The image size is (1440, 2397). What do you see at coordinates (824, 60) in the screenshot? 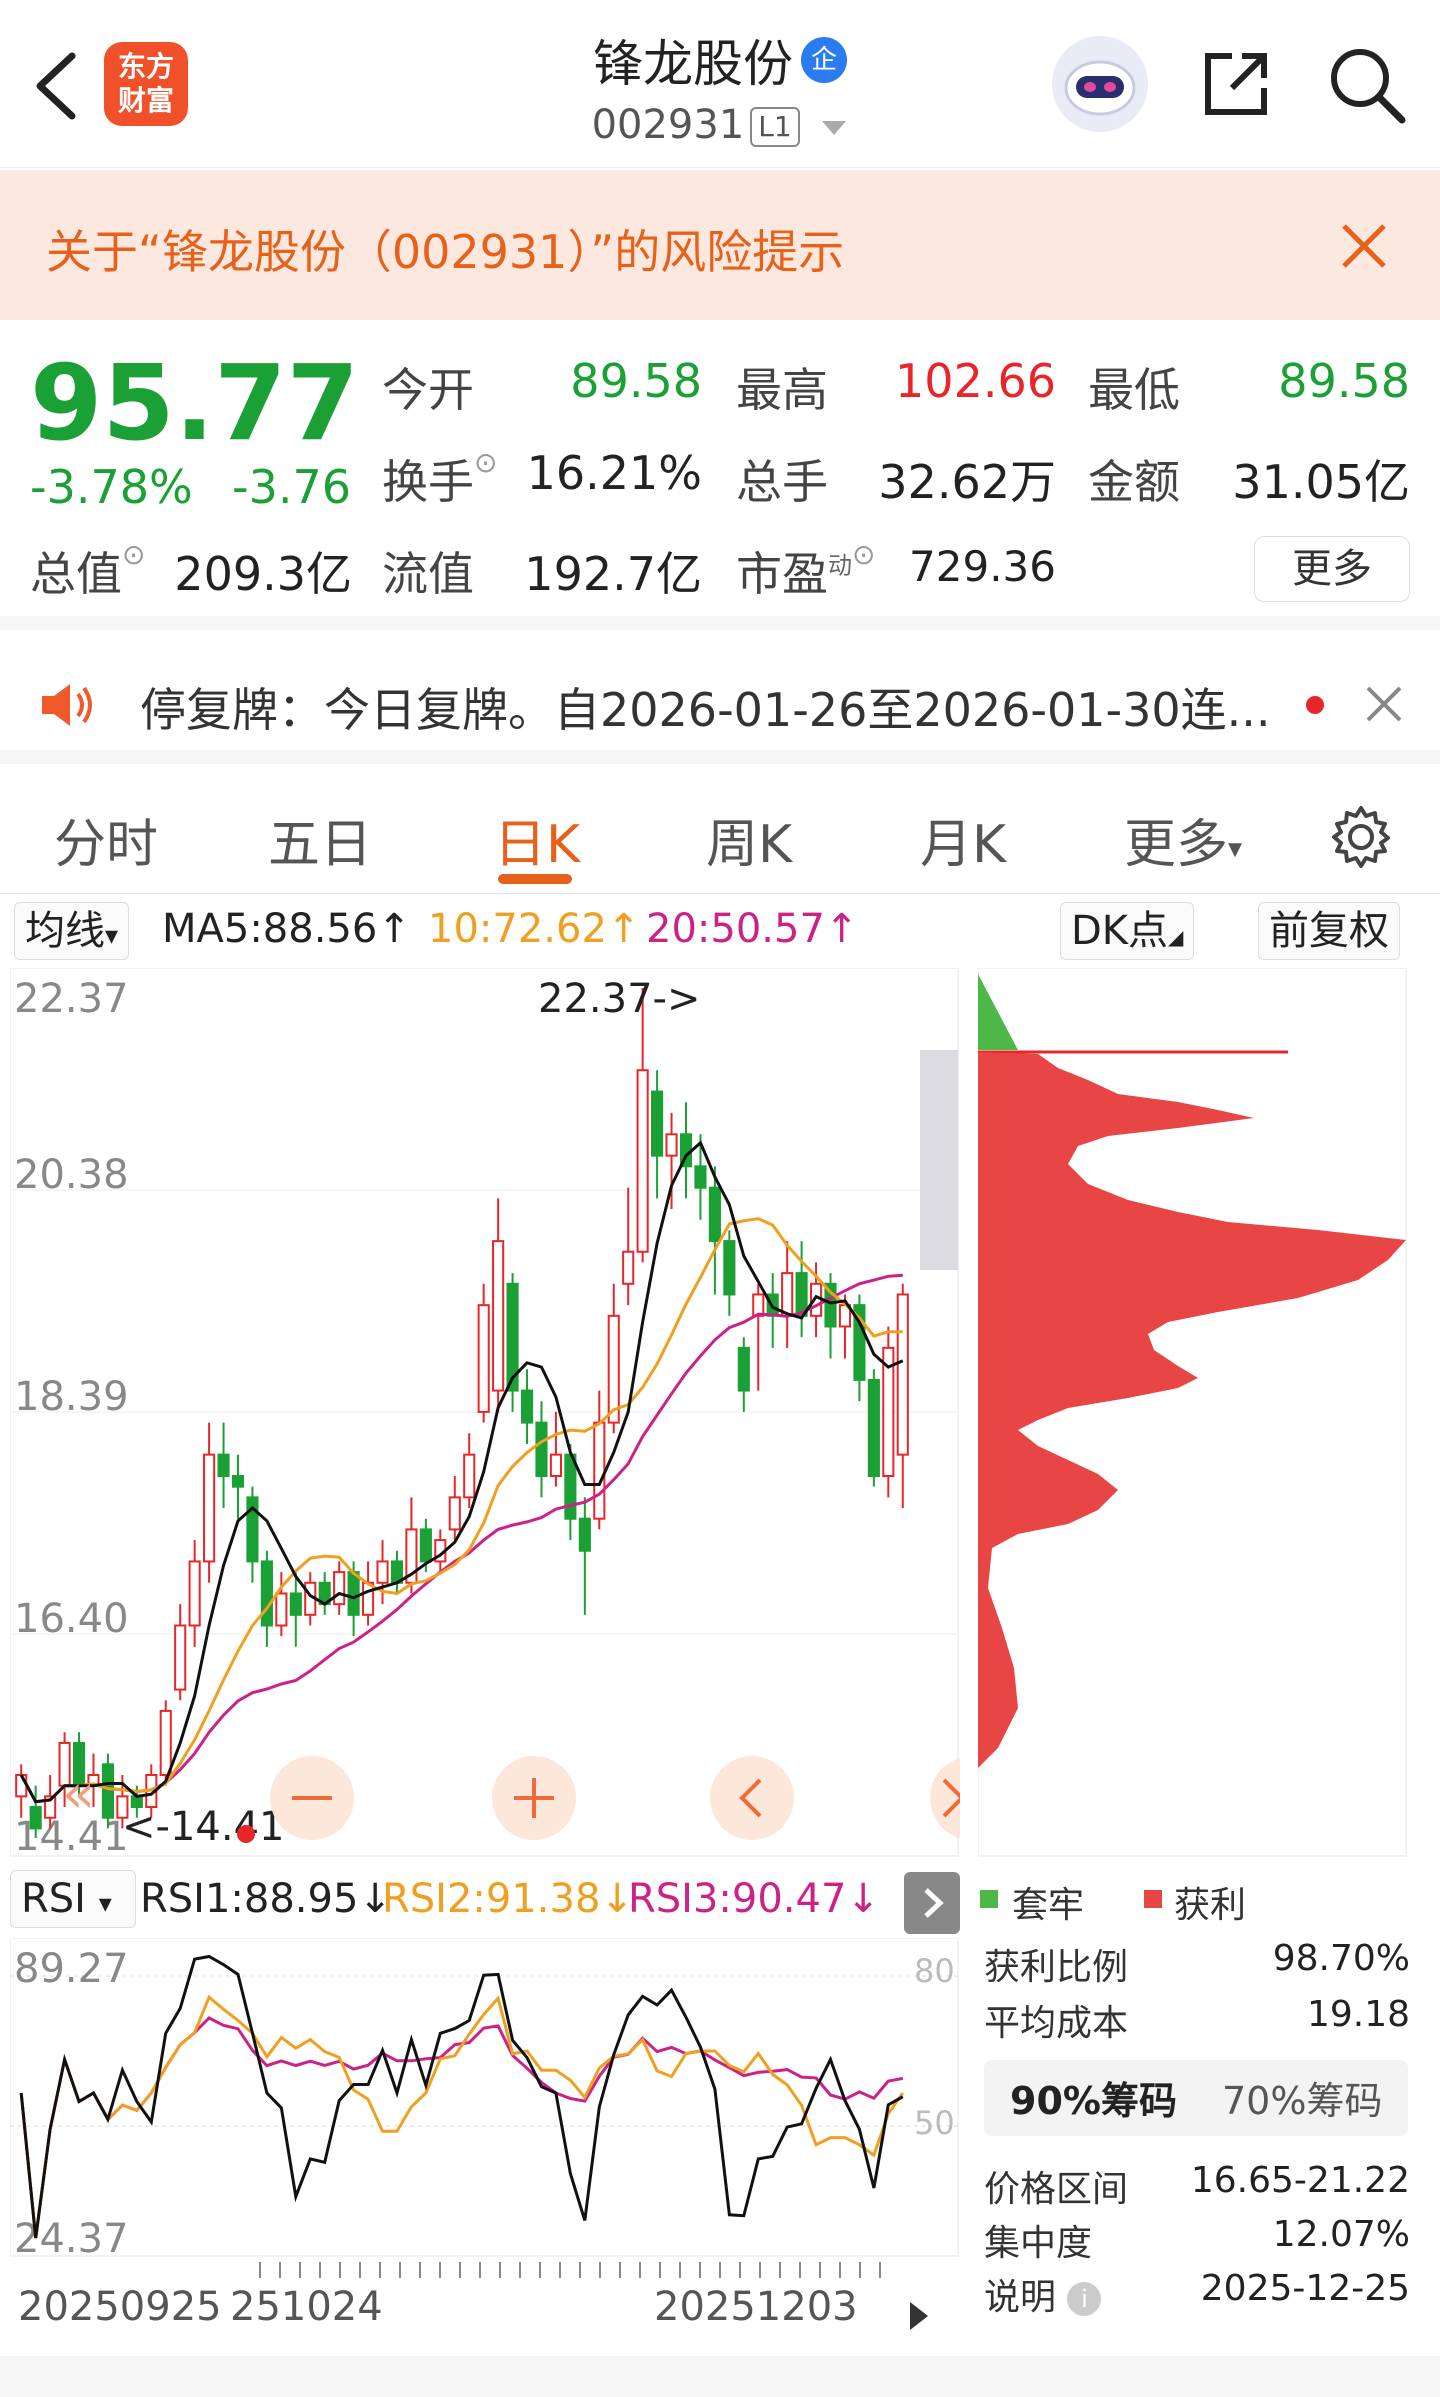
I see `enterprise-badge-icon: 企` at bounding box center [824, 60].